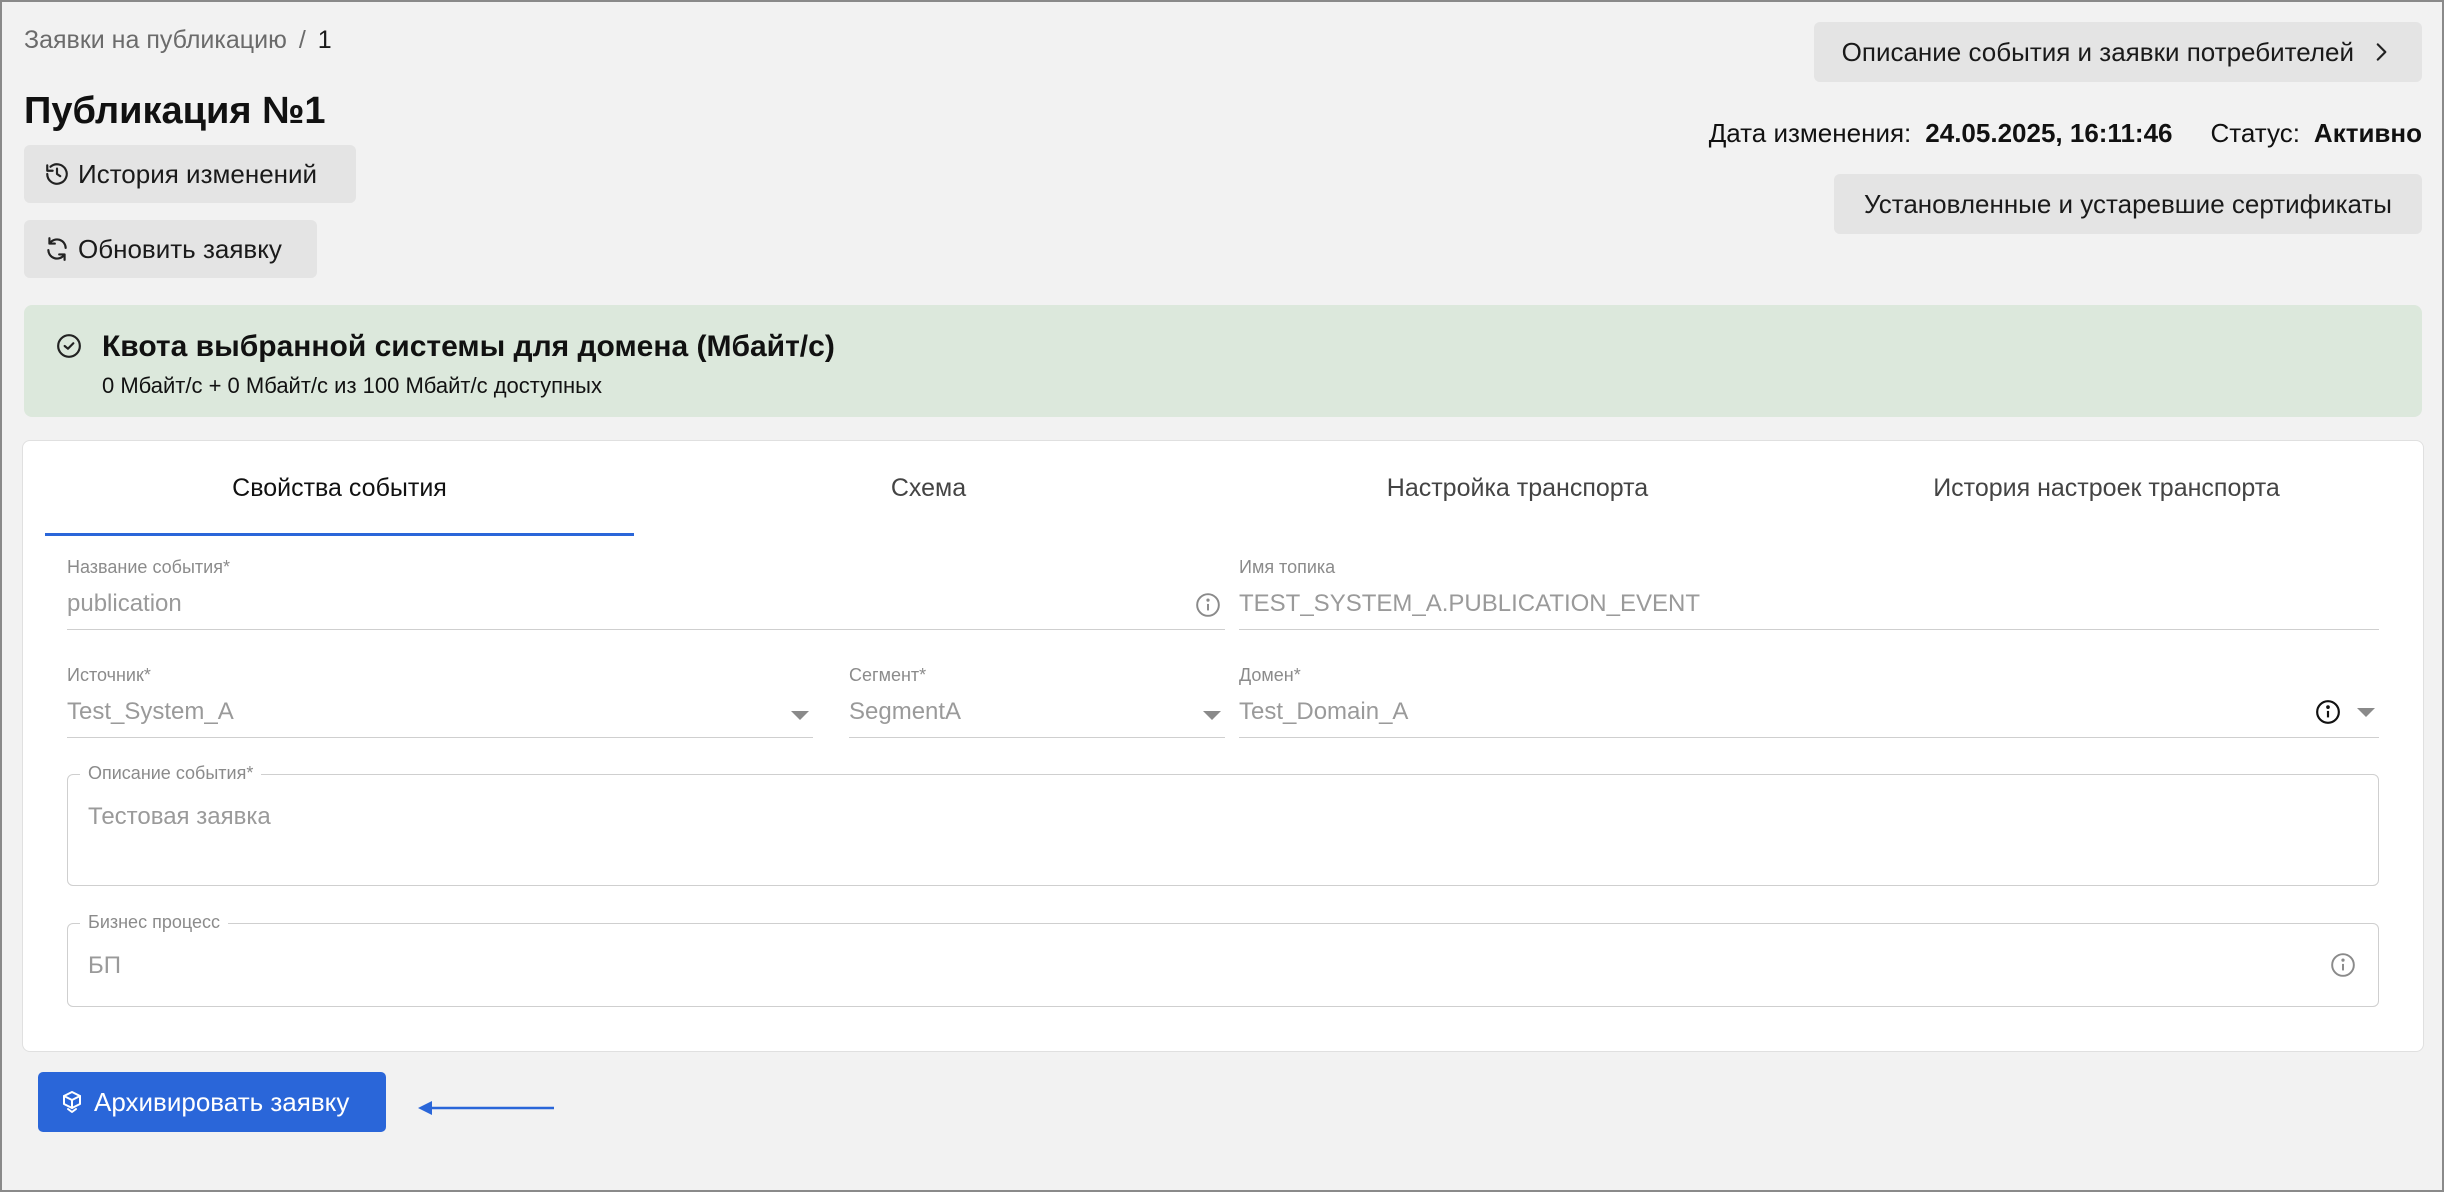  What do you see at coordinates (167, 773) in the screenshot?
I see `event-description-label: Описание события` at bounding box center [167, 773].